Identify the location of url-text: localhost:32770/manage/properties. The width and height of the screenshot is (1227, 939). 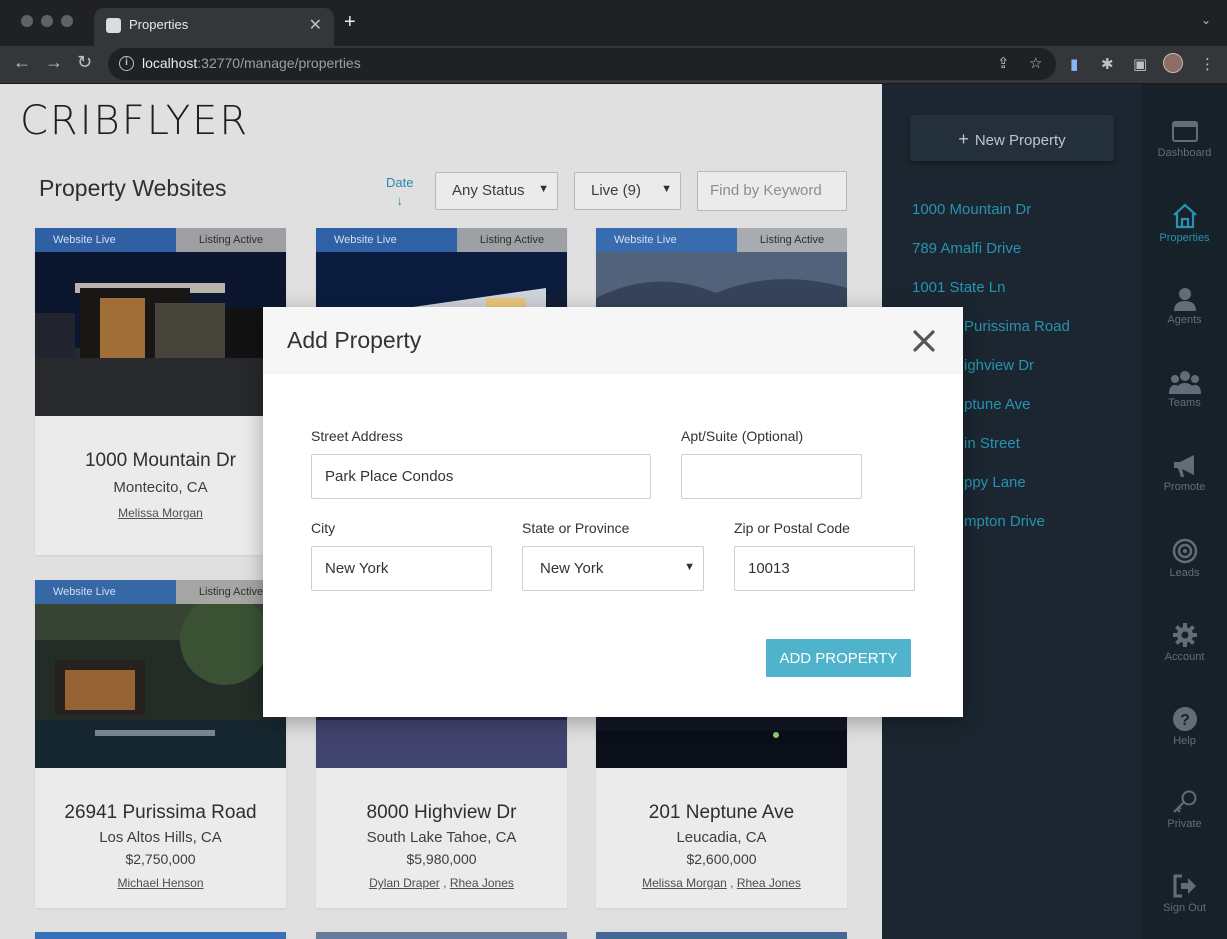
(251, 63).